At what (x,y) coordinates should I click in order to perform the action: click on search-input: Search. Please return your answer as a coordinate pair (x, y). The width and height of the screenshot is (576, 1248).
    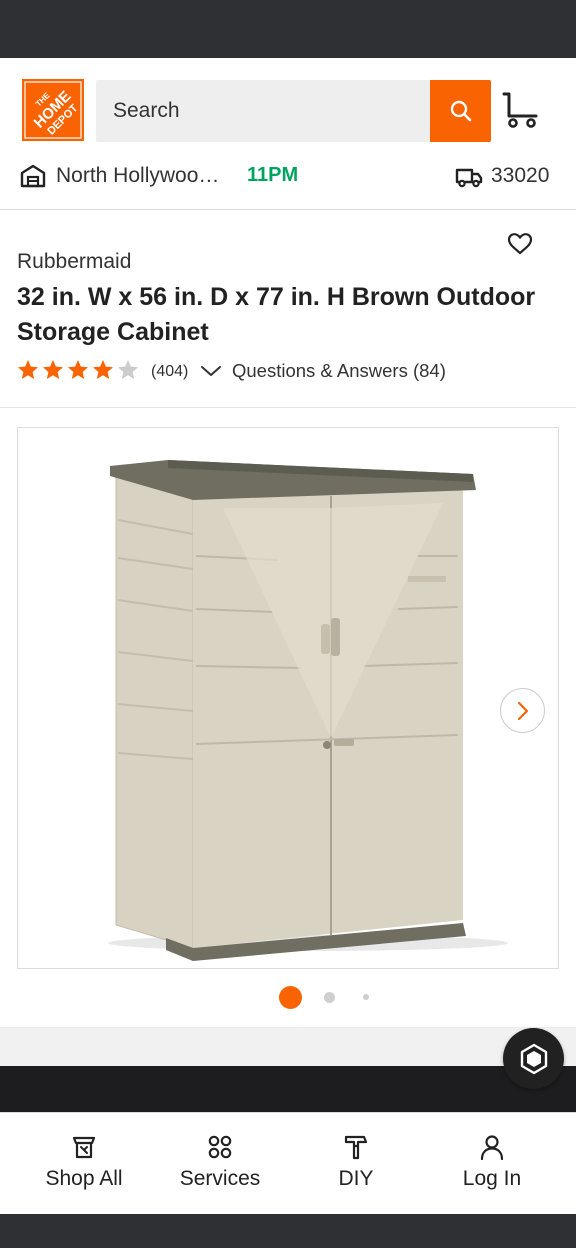
    Looking at the image, I should click on (263, 111).